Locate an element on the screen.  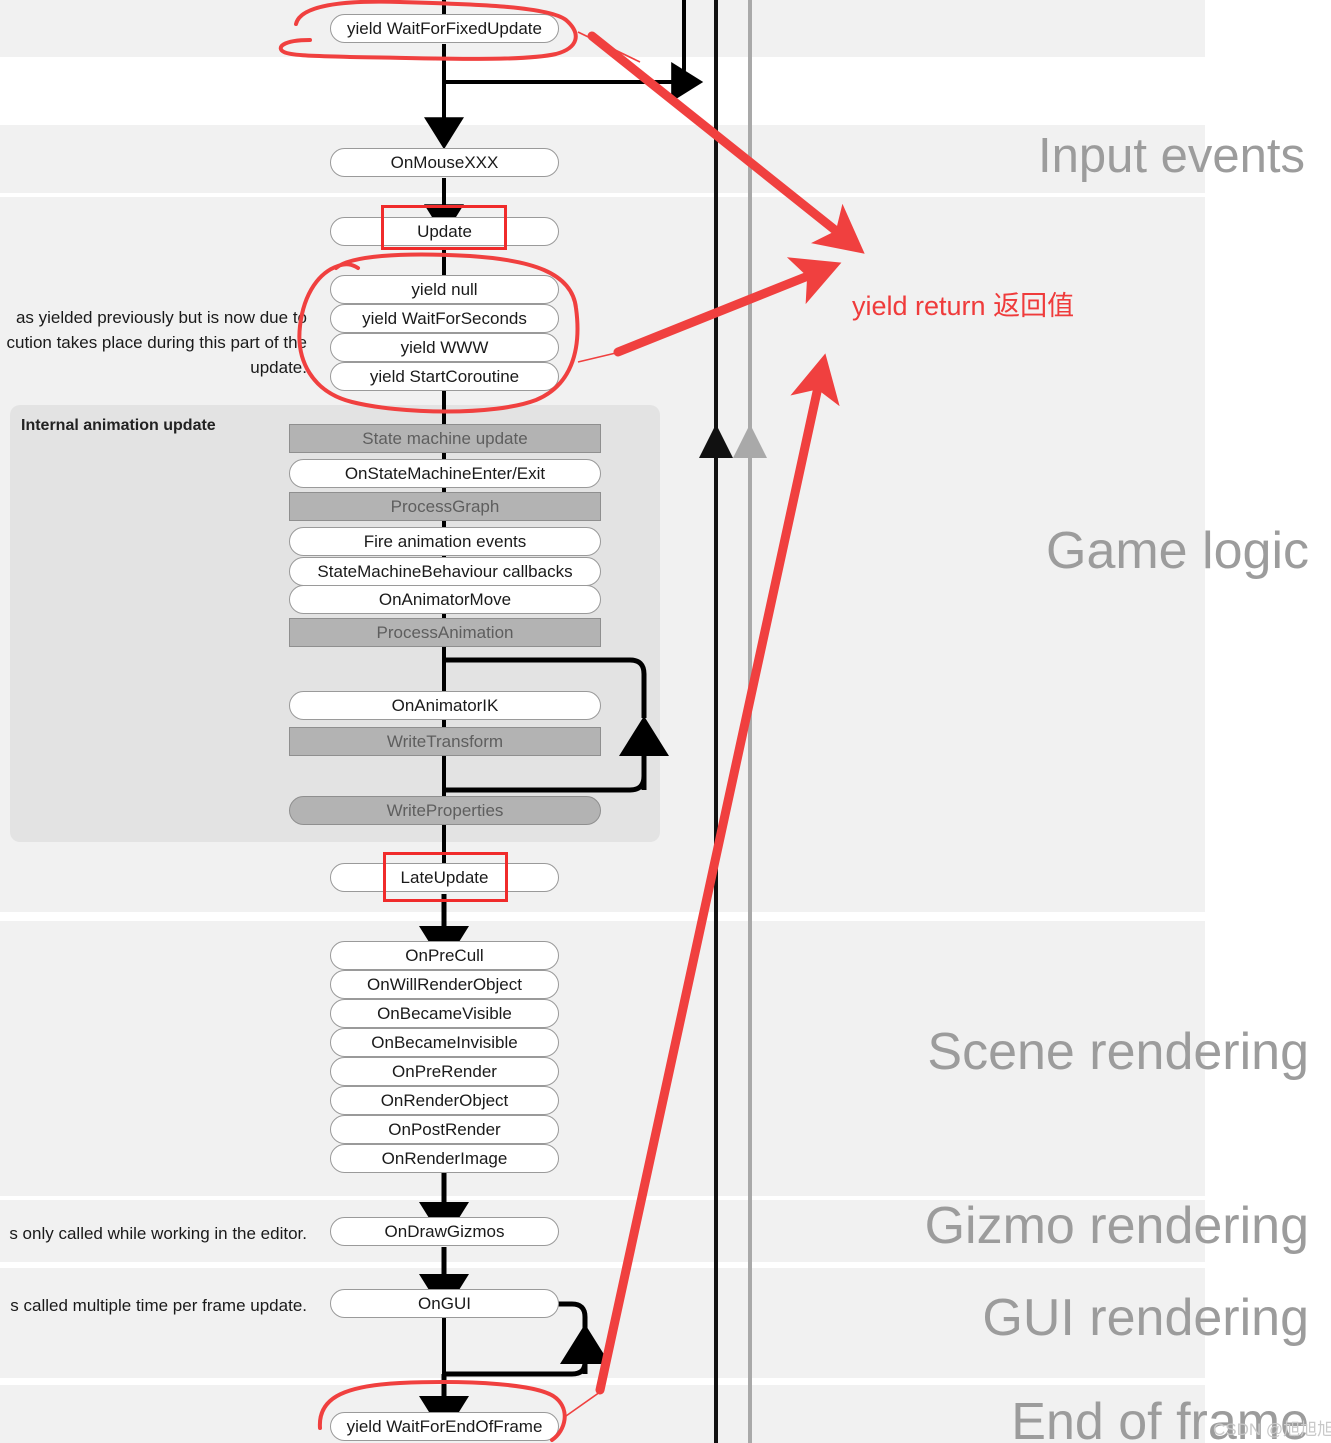
node-on-render-image: OnRenderImage is located at coordinates (444, 1158).